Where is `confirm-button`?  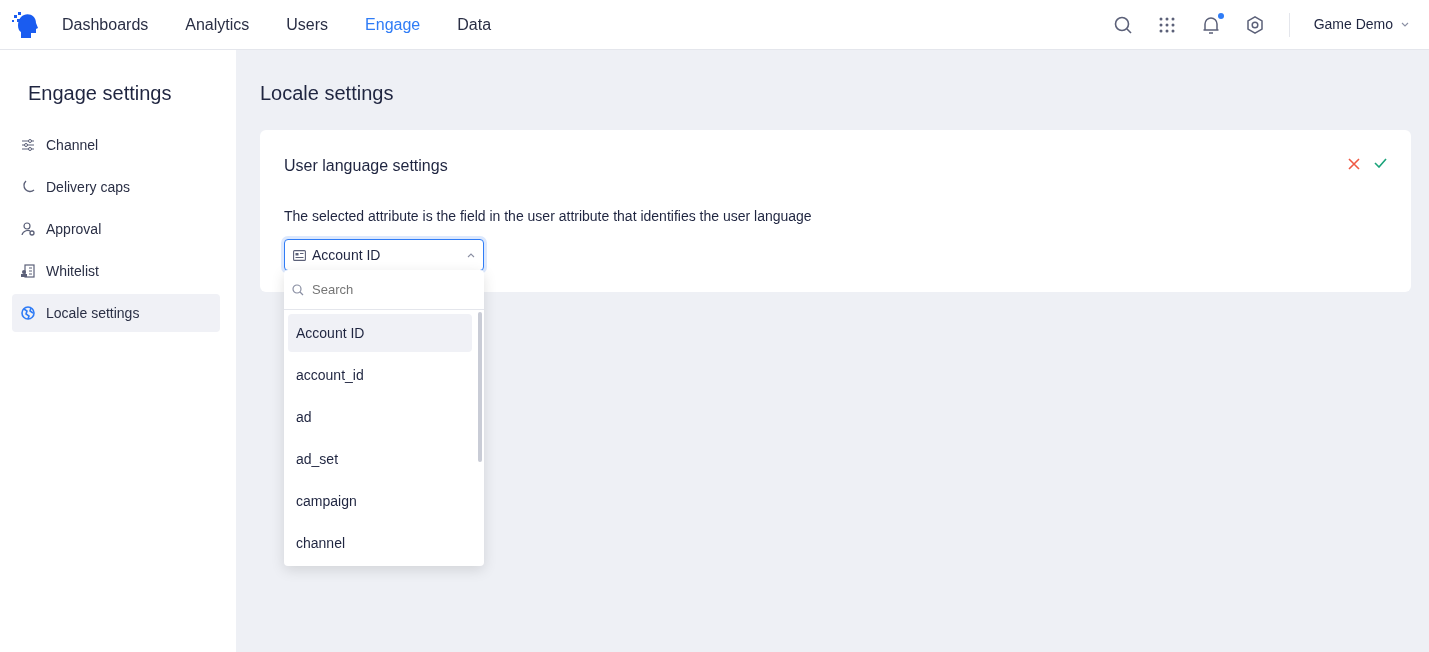 confirm-button is located at coordinates (1380, 164).